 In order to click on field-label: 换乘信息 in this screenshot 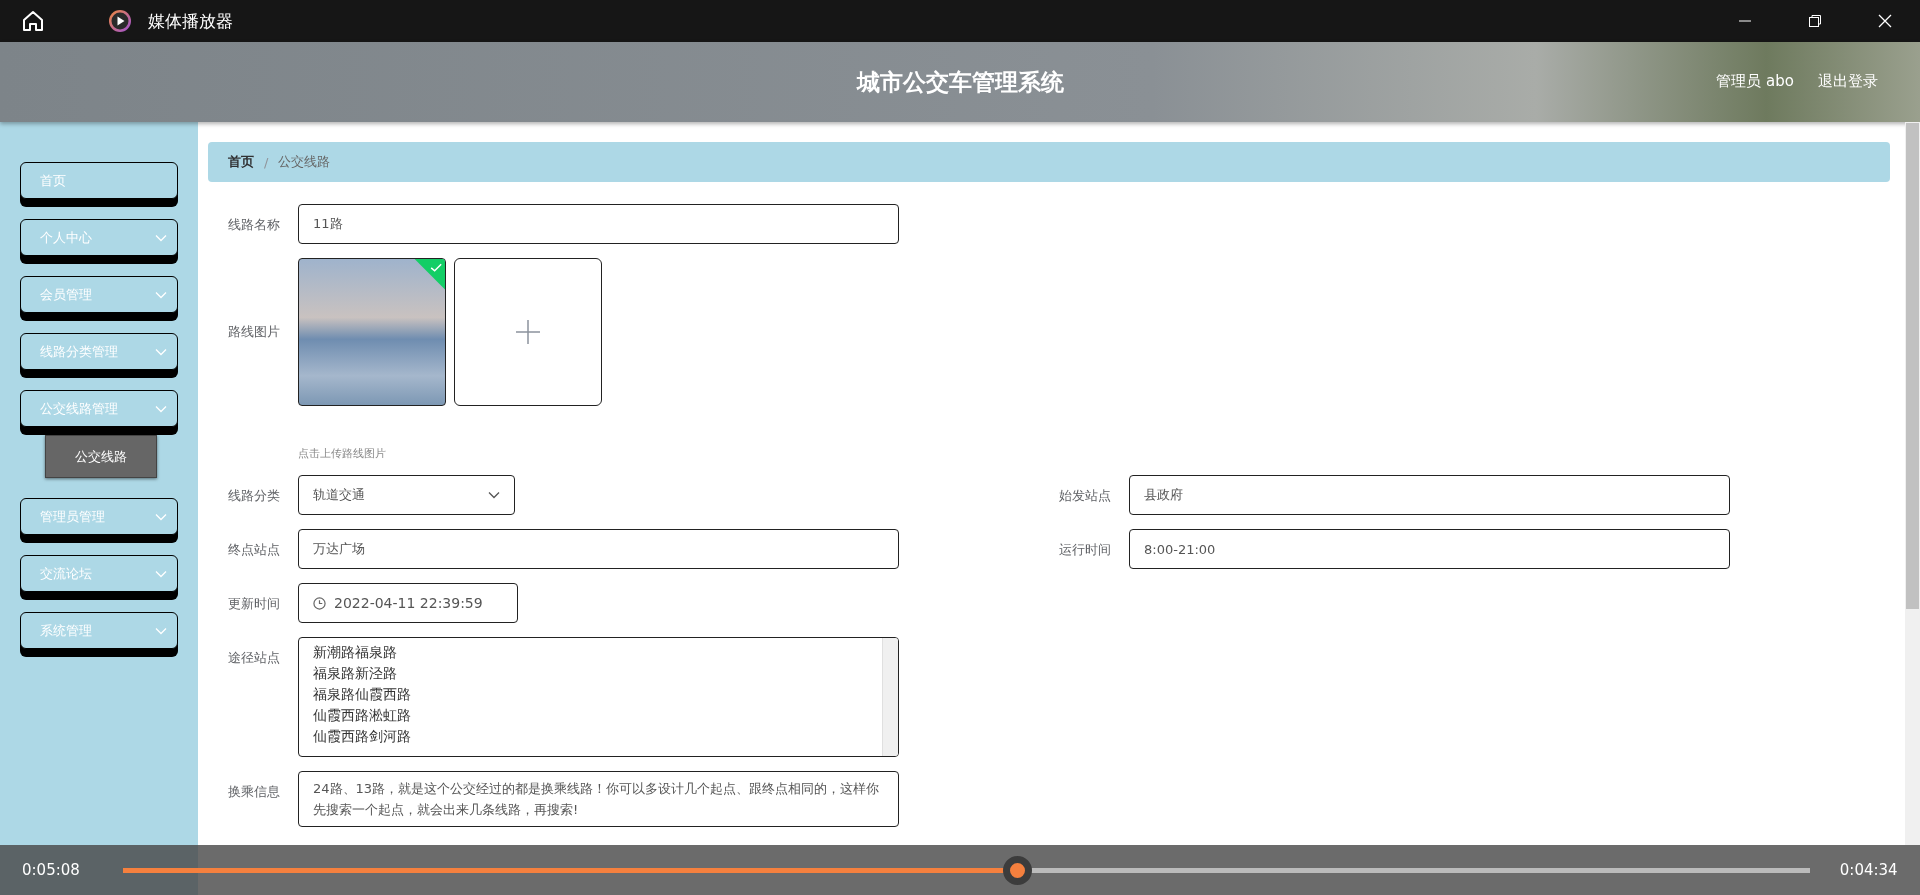, I will do `click(254, 792)`.